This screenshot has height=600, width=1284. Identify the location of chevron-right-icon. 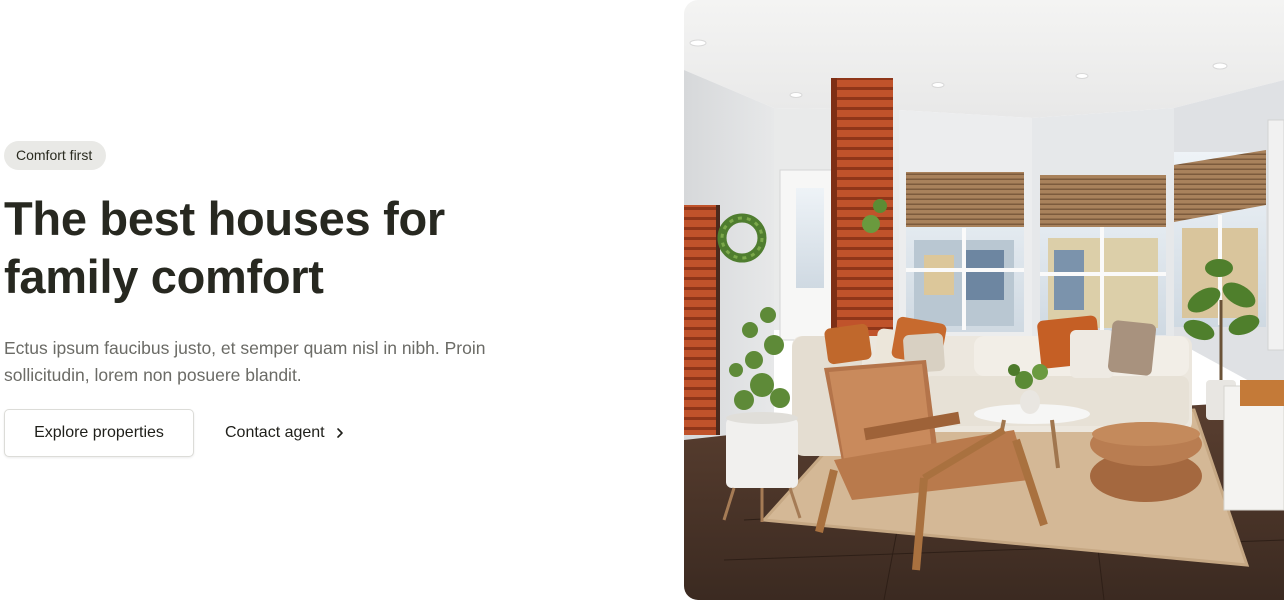
(339, 433).